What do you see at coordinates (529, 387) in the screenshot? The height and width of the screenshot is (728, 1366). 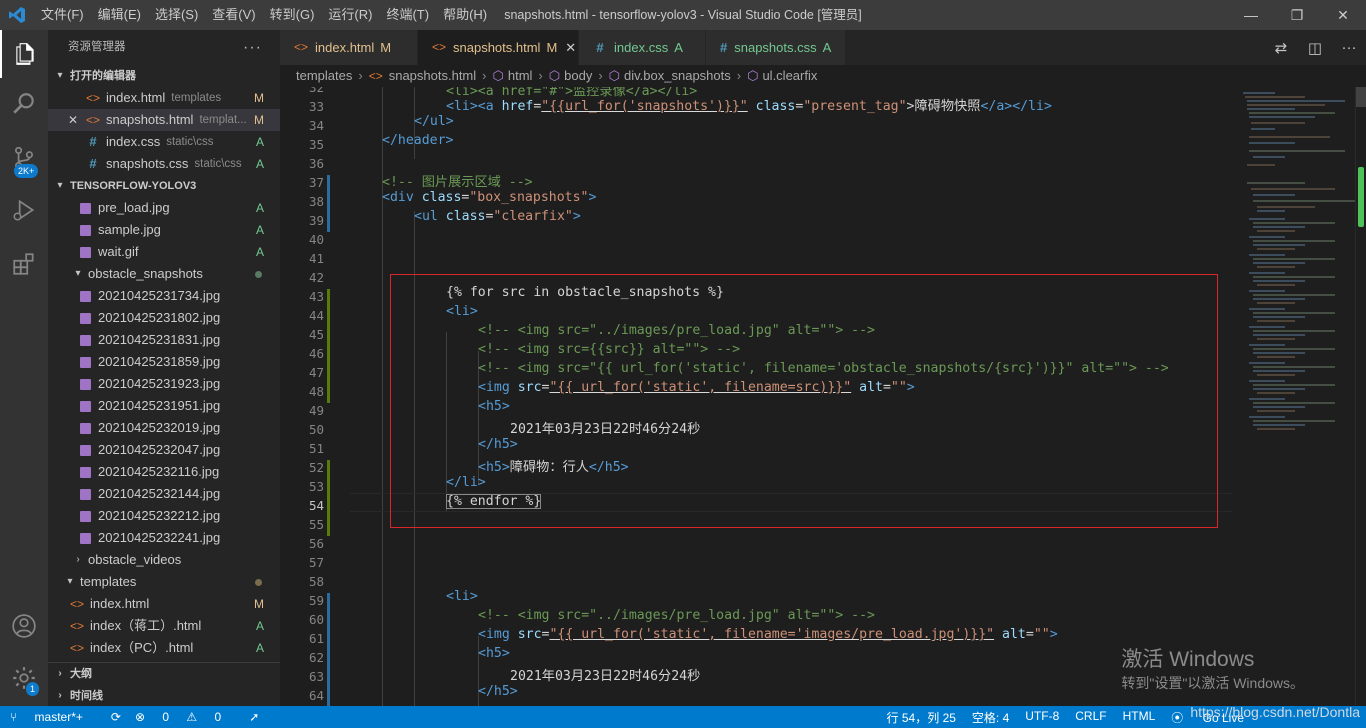 I see `code-token: src` at bounding box center [529, 387].